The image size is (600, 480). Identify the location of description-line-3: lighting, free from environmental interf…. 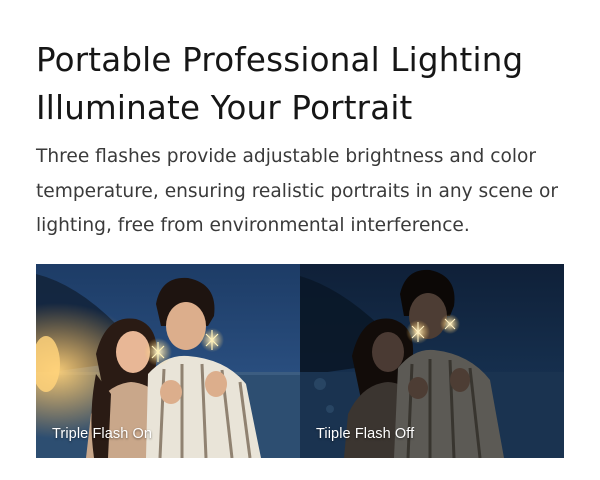
(253, 225).